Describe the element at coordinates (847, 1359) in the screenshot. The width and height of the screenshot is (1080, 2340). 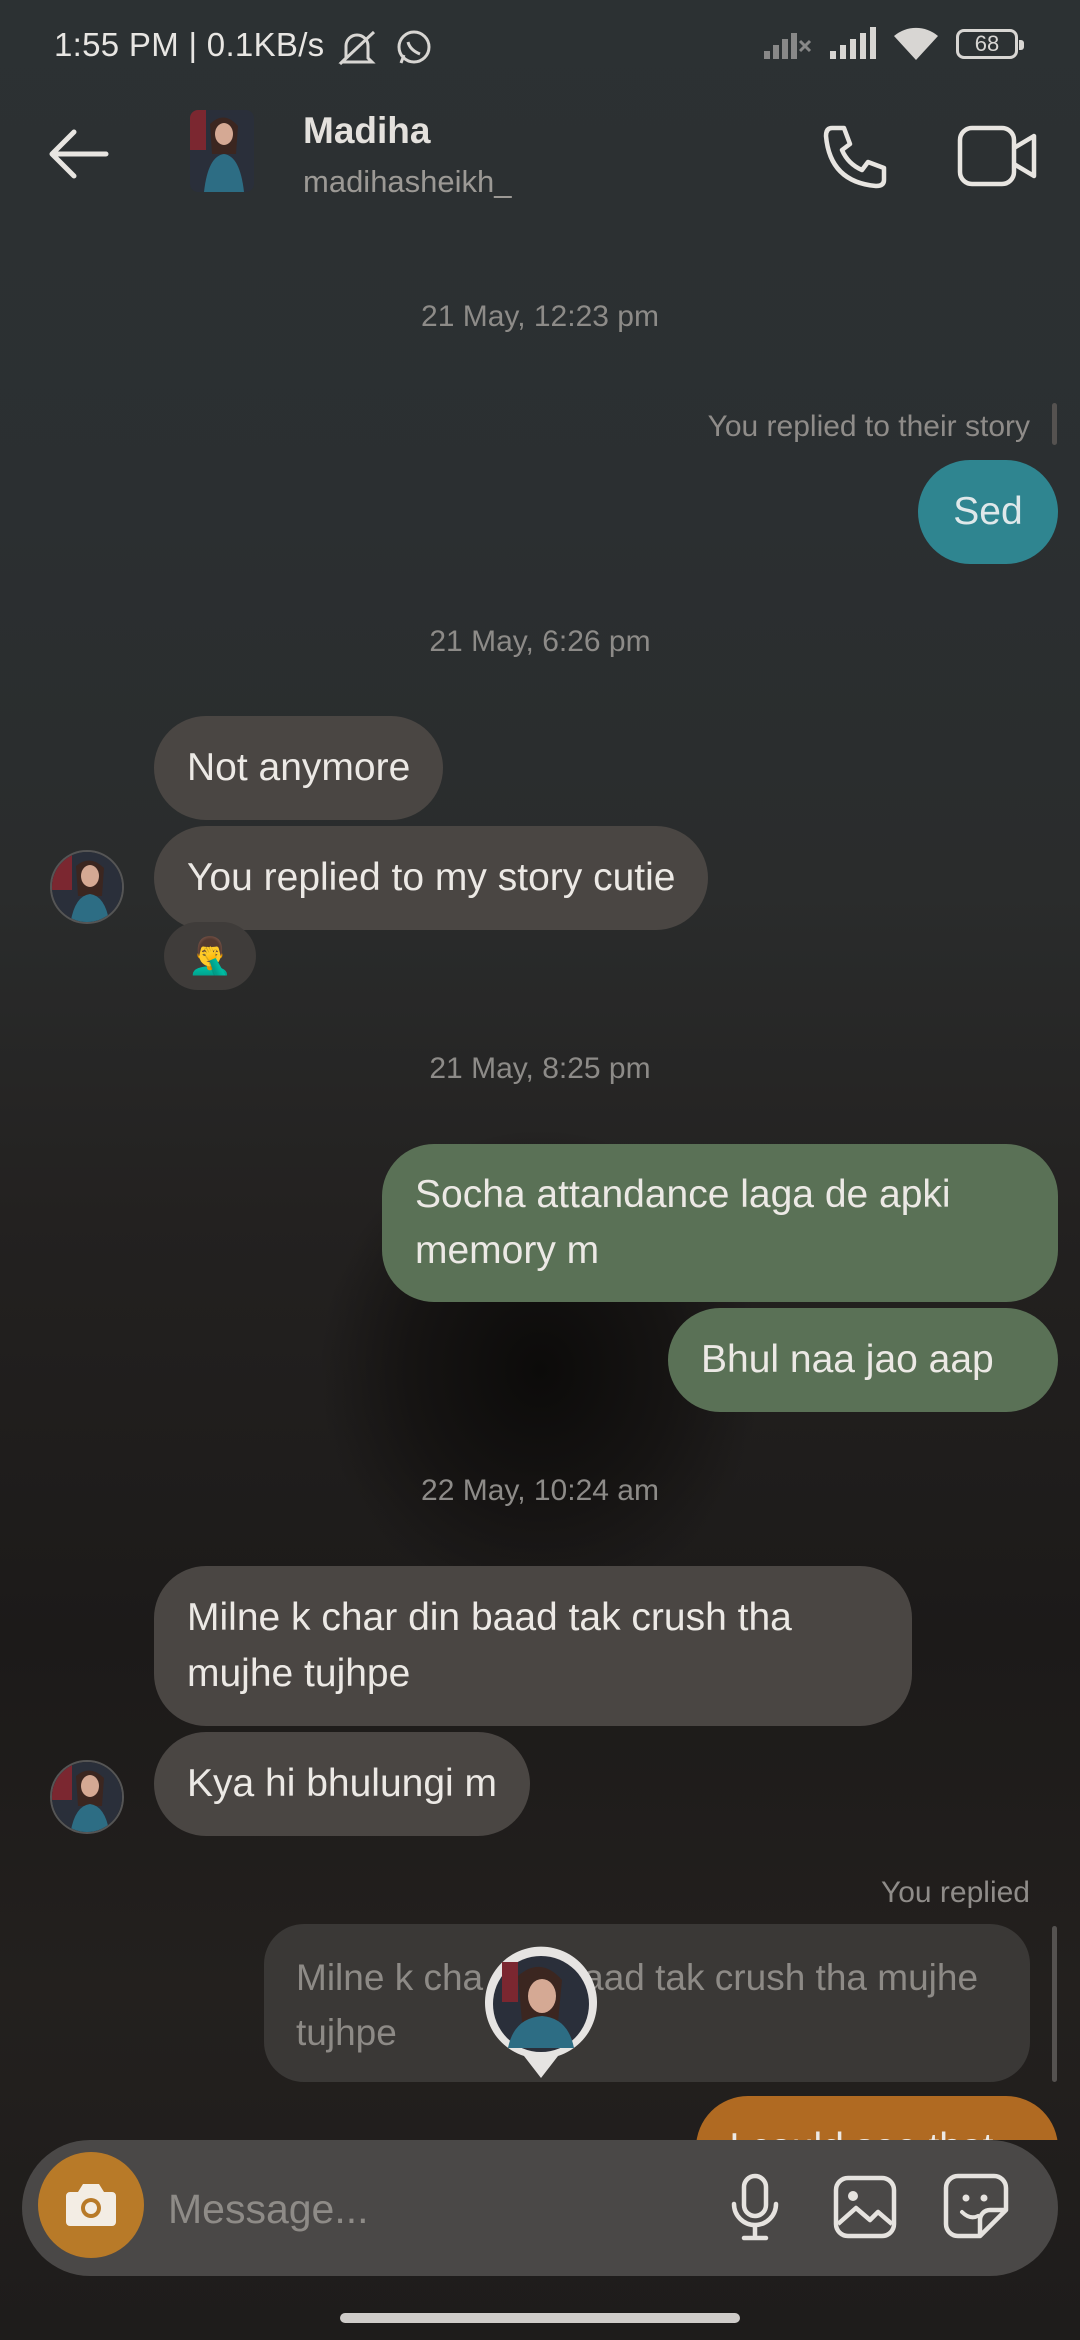
I see `message-text: Bhul naa jao aap` at that location.